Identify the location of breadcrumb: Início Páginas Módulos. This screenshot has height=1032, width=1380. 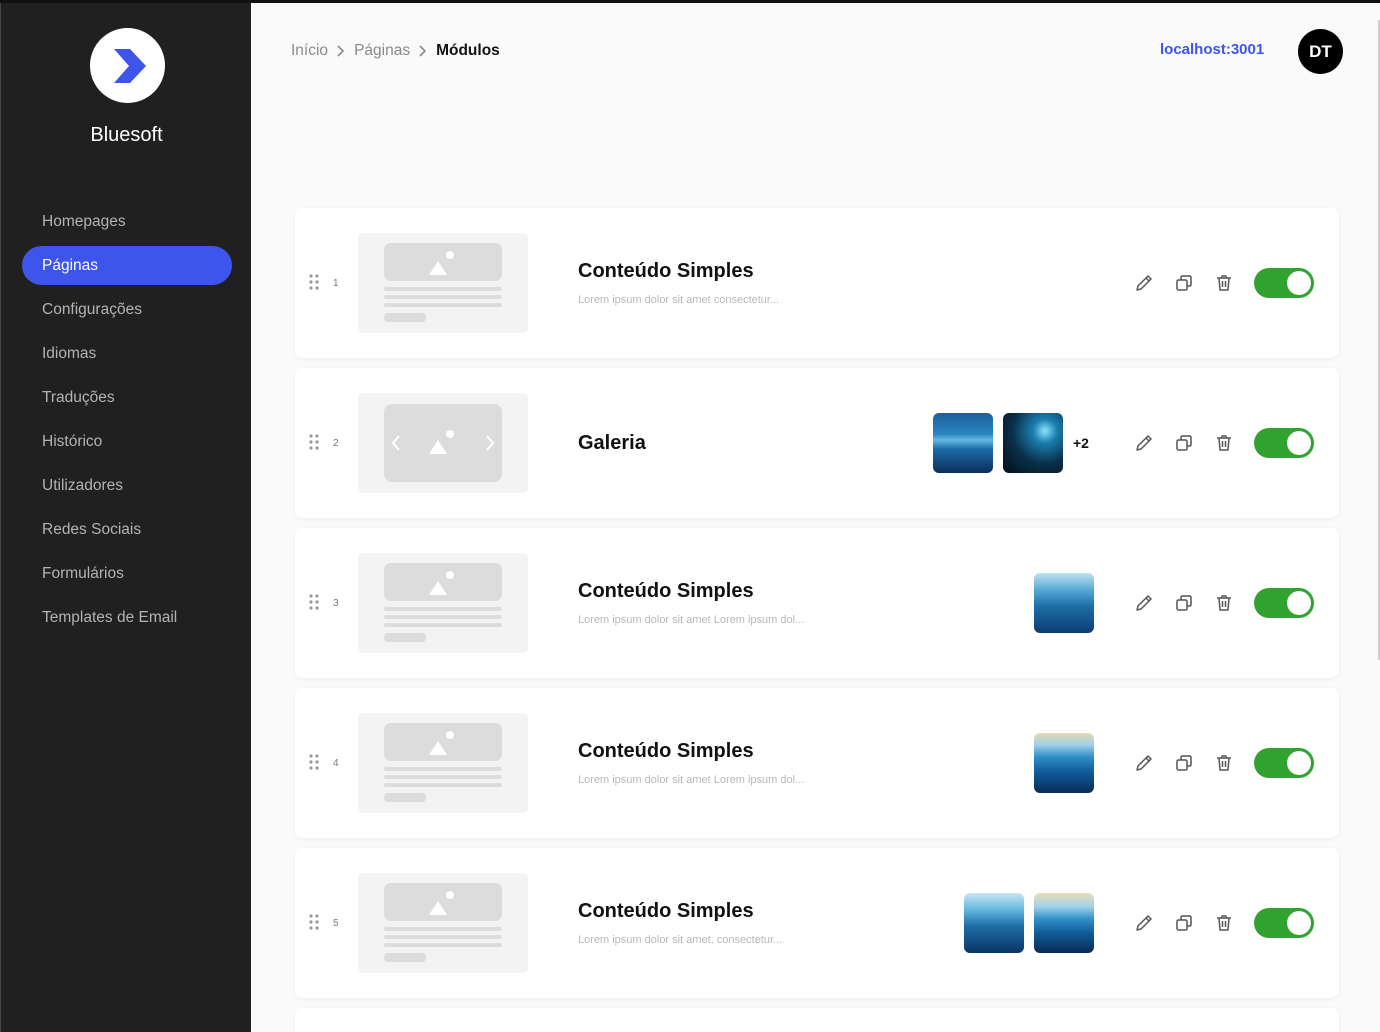
(395, 51).